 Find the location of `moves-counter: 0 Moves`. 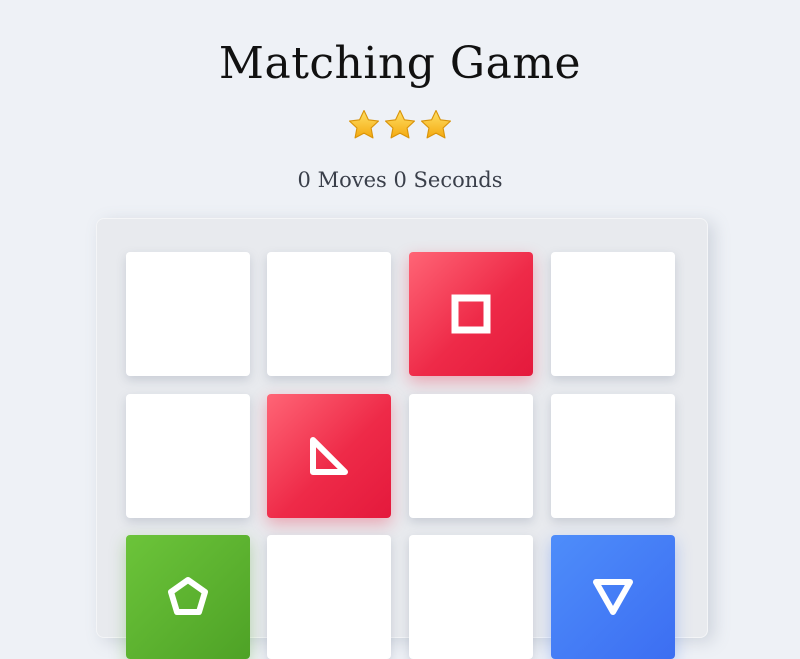

moves-counter: 0 Moves is located at coordinates (342, 180).